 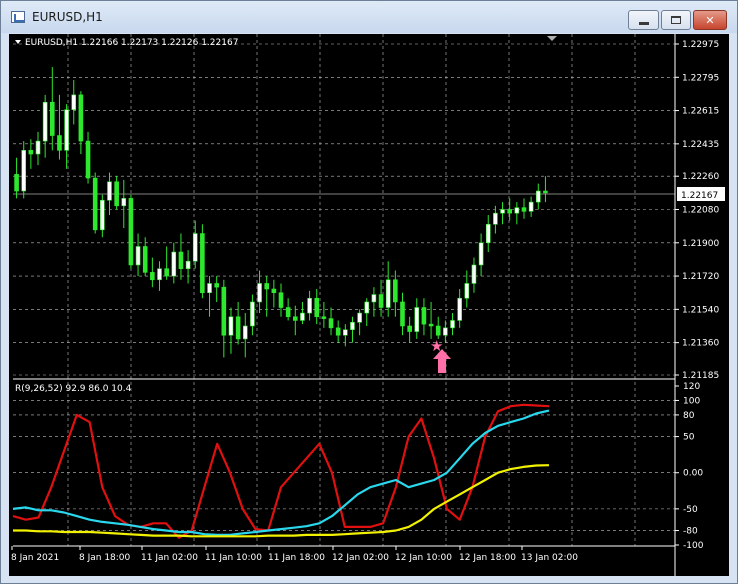 I want to click on price-tick-label: 1.21720, so click(x=700, y=277).